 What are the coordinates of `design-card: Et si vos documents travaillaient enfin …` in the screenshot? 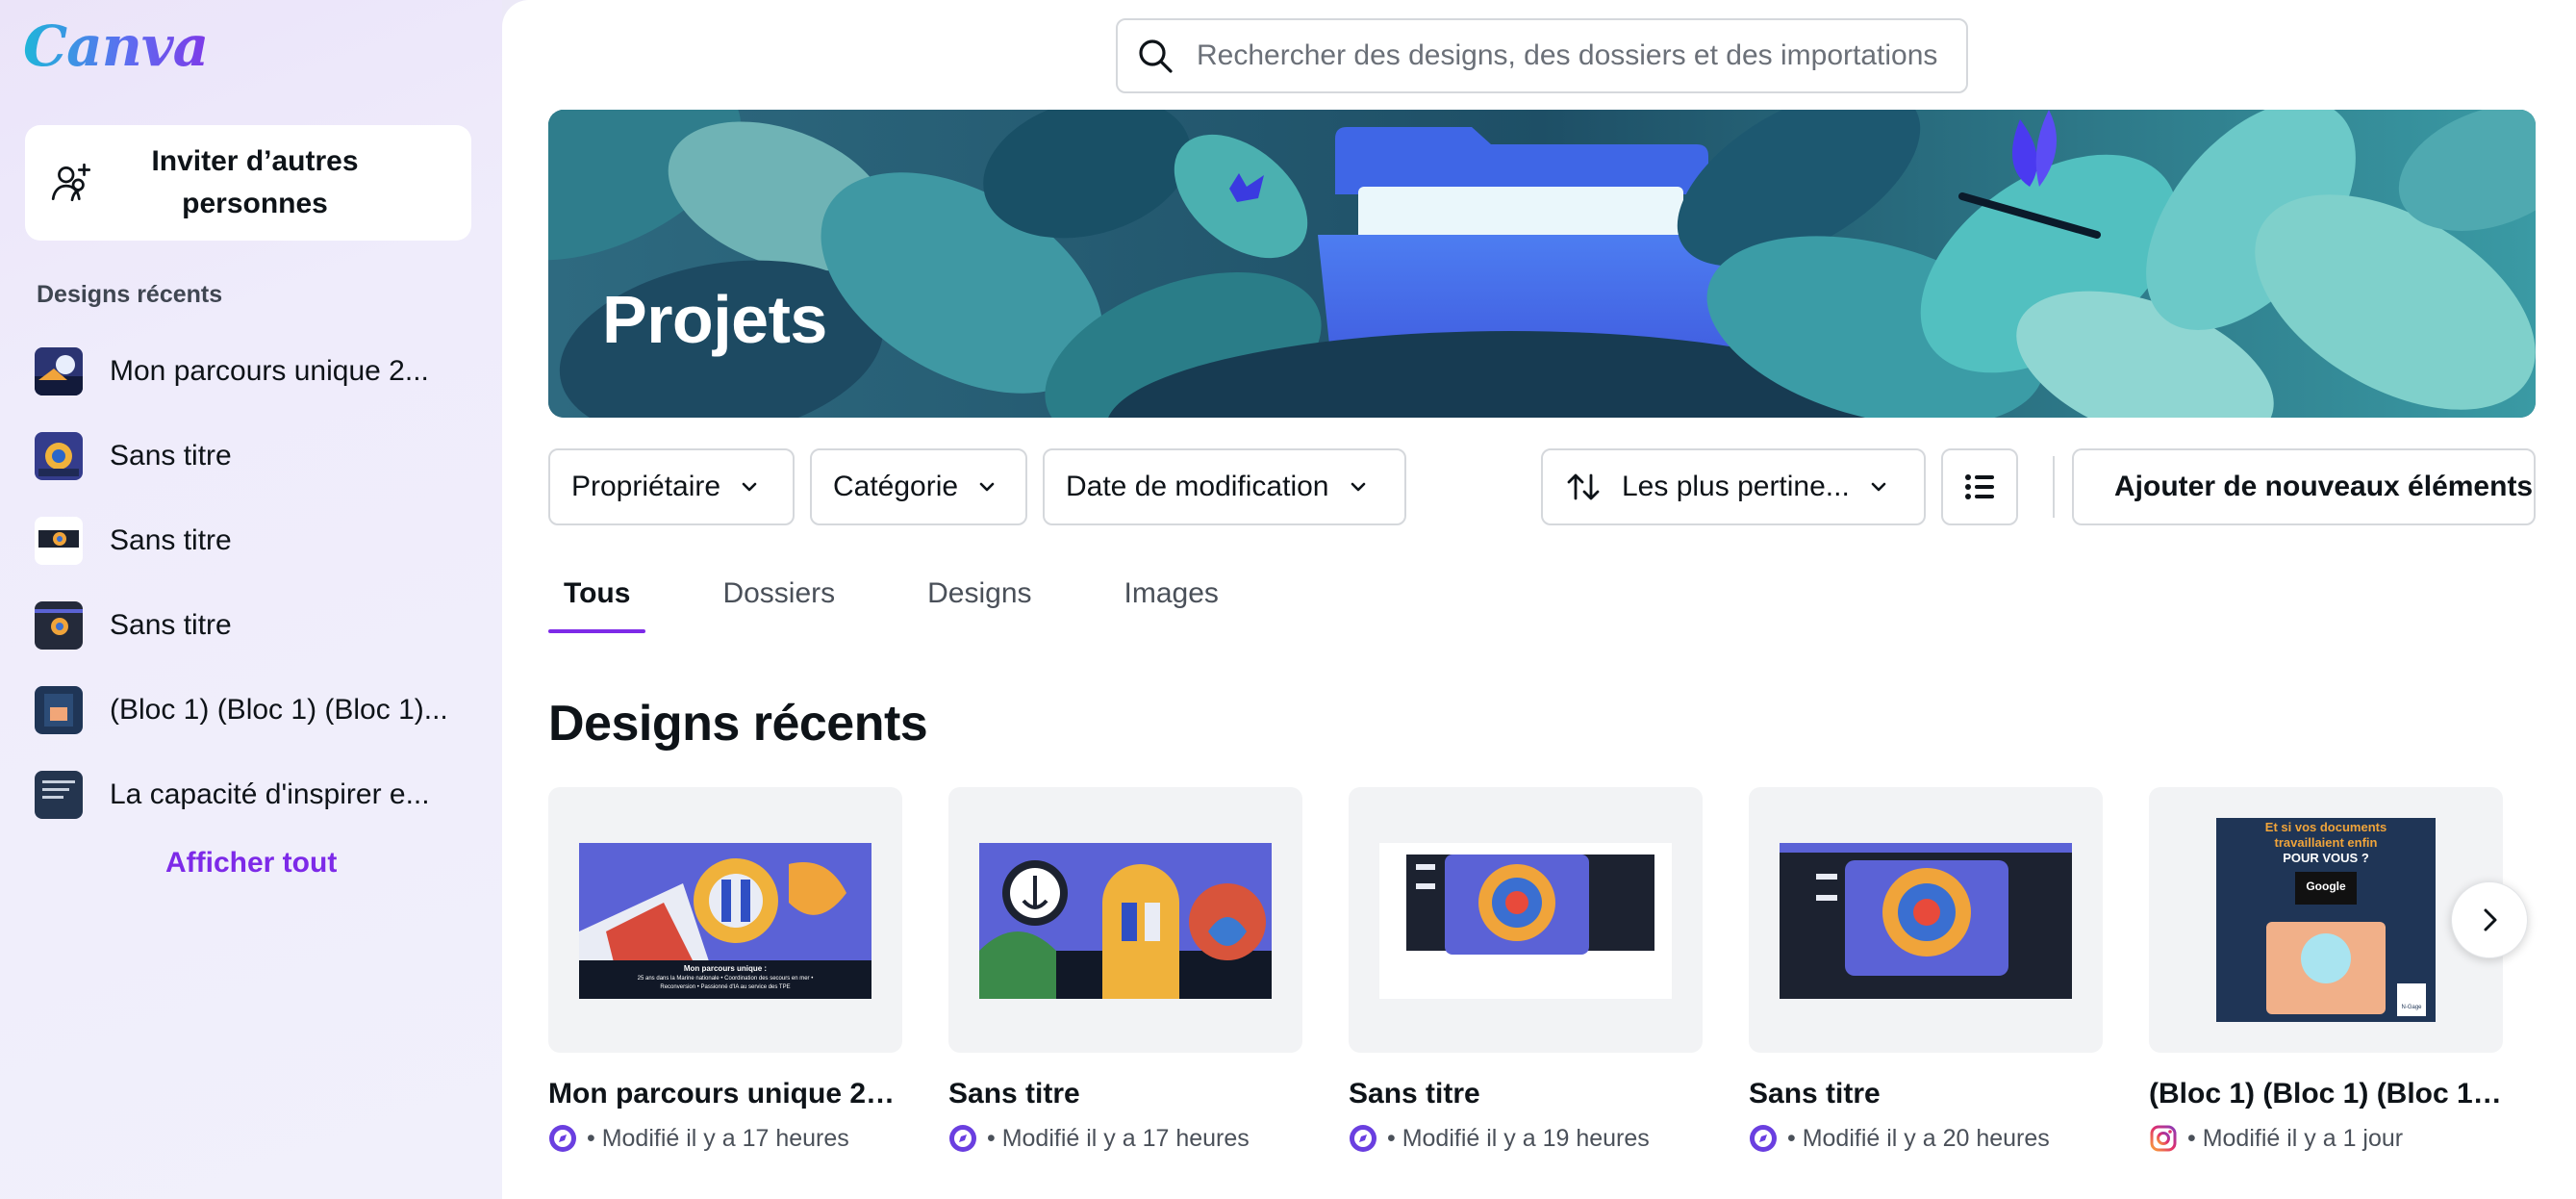 It's located at (2326, 970).